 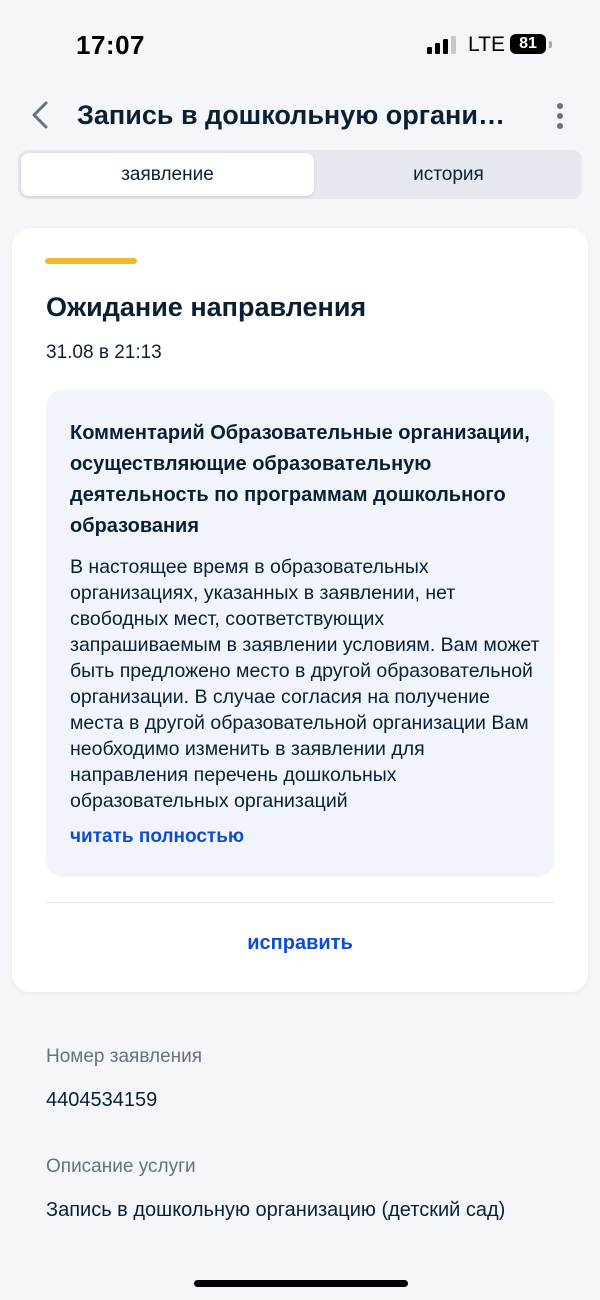 What do you see at coordinates (167, 174) in the screenshot?
I see `tab-application: заявление` at bounding box center [167, 174].